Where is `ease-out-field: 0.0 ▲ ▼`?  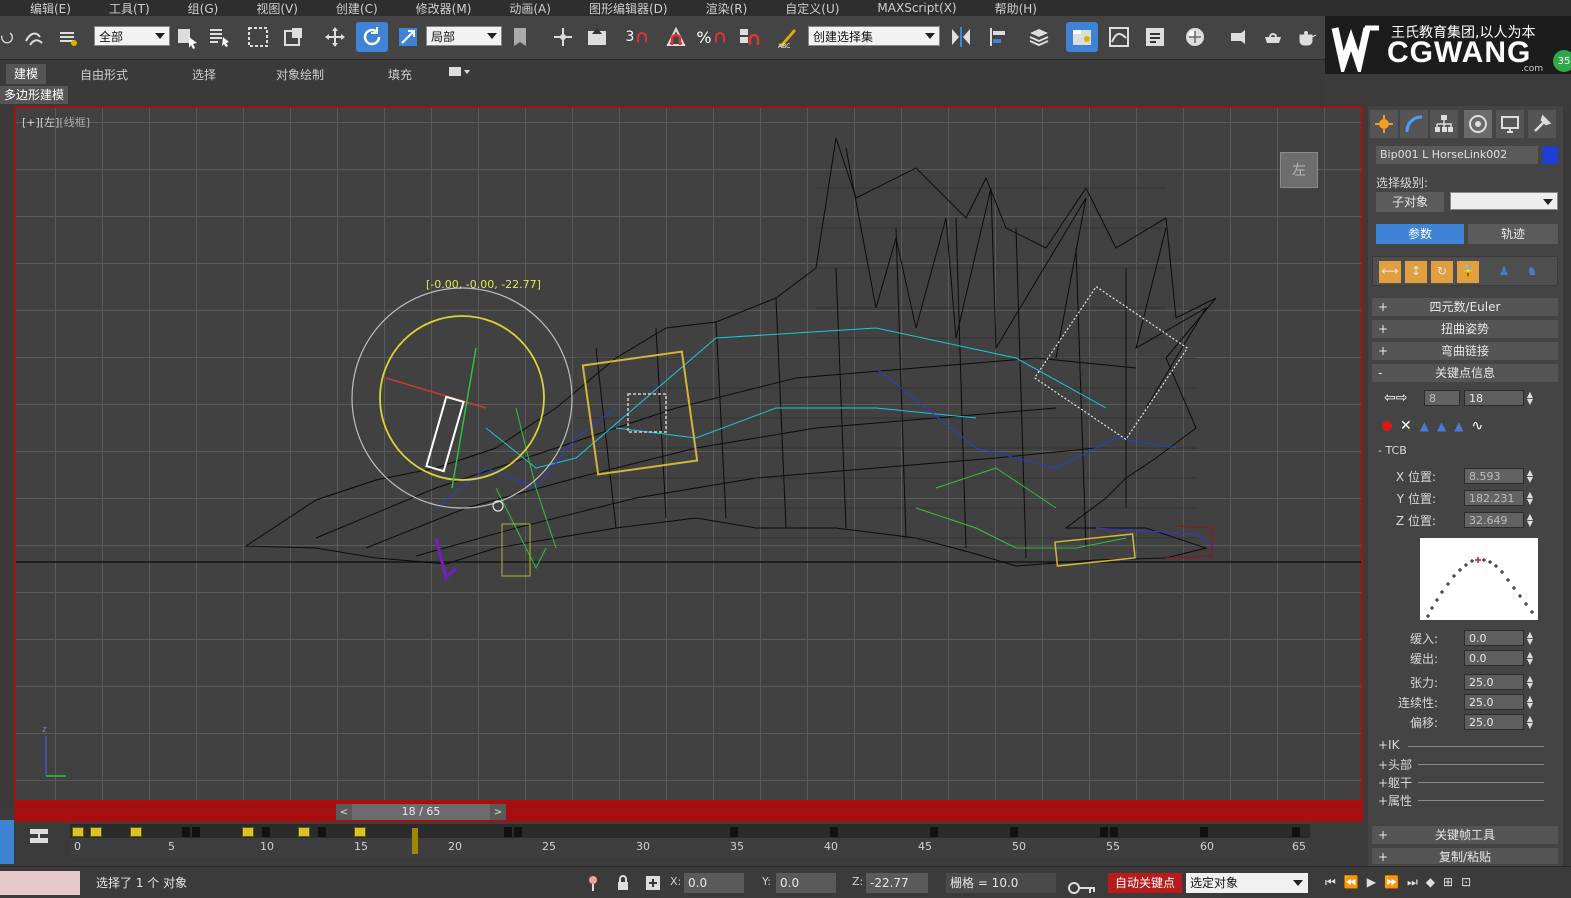 ease-out-field: 0.0 ▲ ▼ is located at coordinates (1498, 658).